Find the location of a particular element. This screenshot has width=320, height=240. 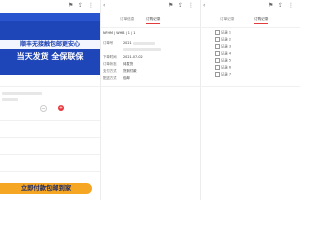

promo-headline-2: 当天发货 全保联保 is located at coordinates (50, 56).